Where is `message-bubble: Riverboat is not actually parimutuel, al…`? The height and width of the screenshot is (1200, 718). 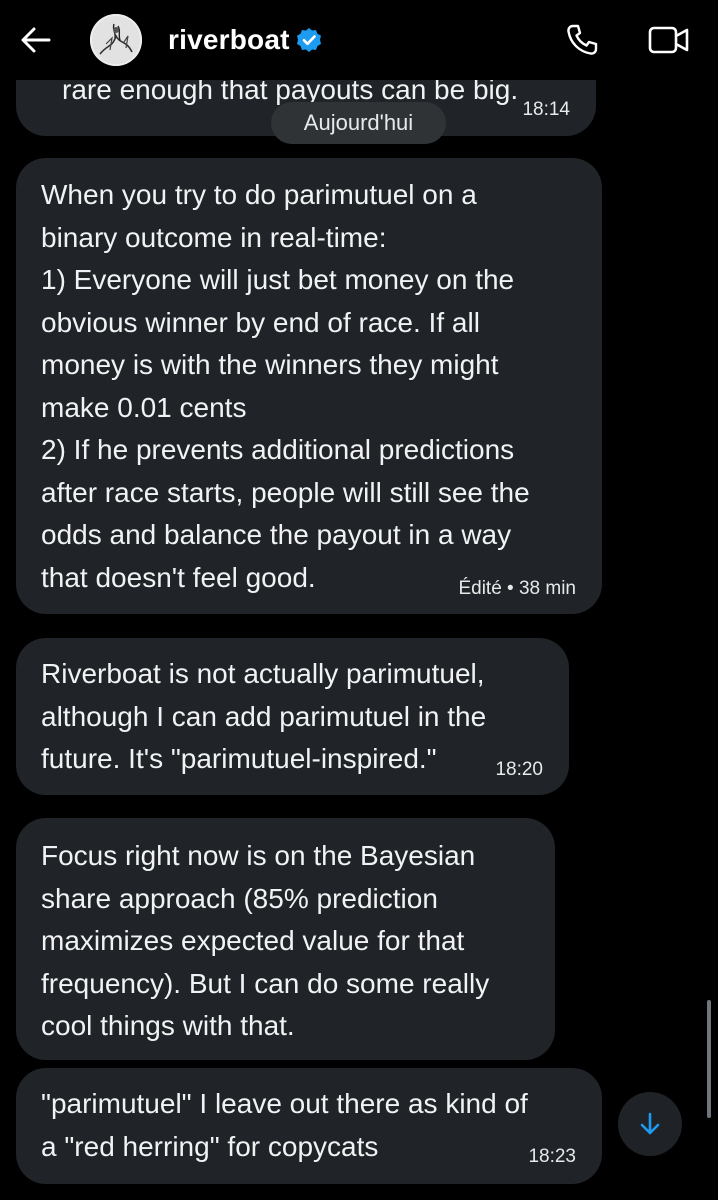
message-bubble: Riverboat is not actually parimutuel, al… is located at coordinates (292, 716).